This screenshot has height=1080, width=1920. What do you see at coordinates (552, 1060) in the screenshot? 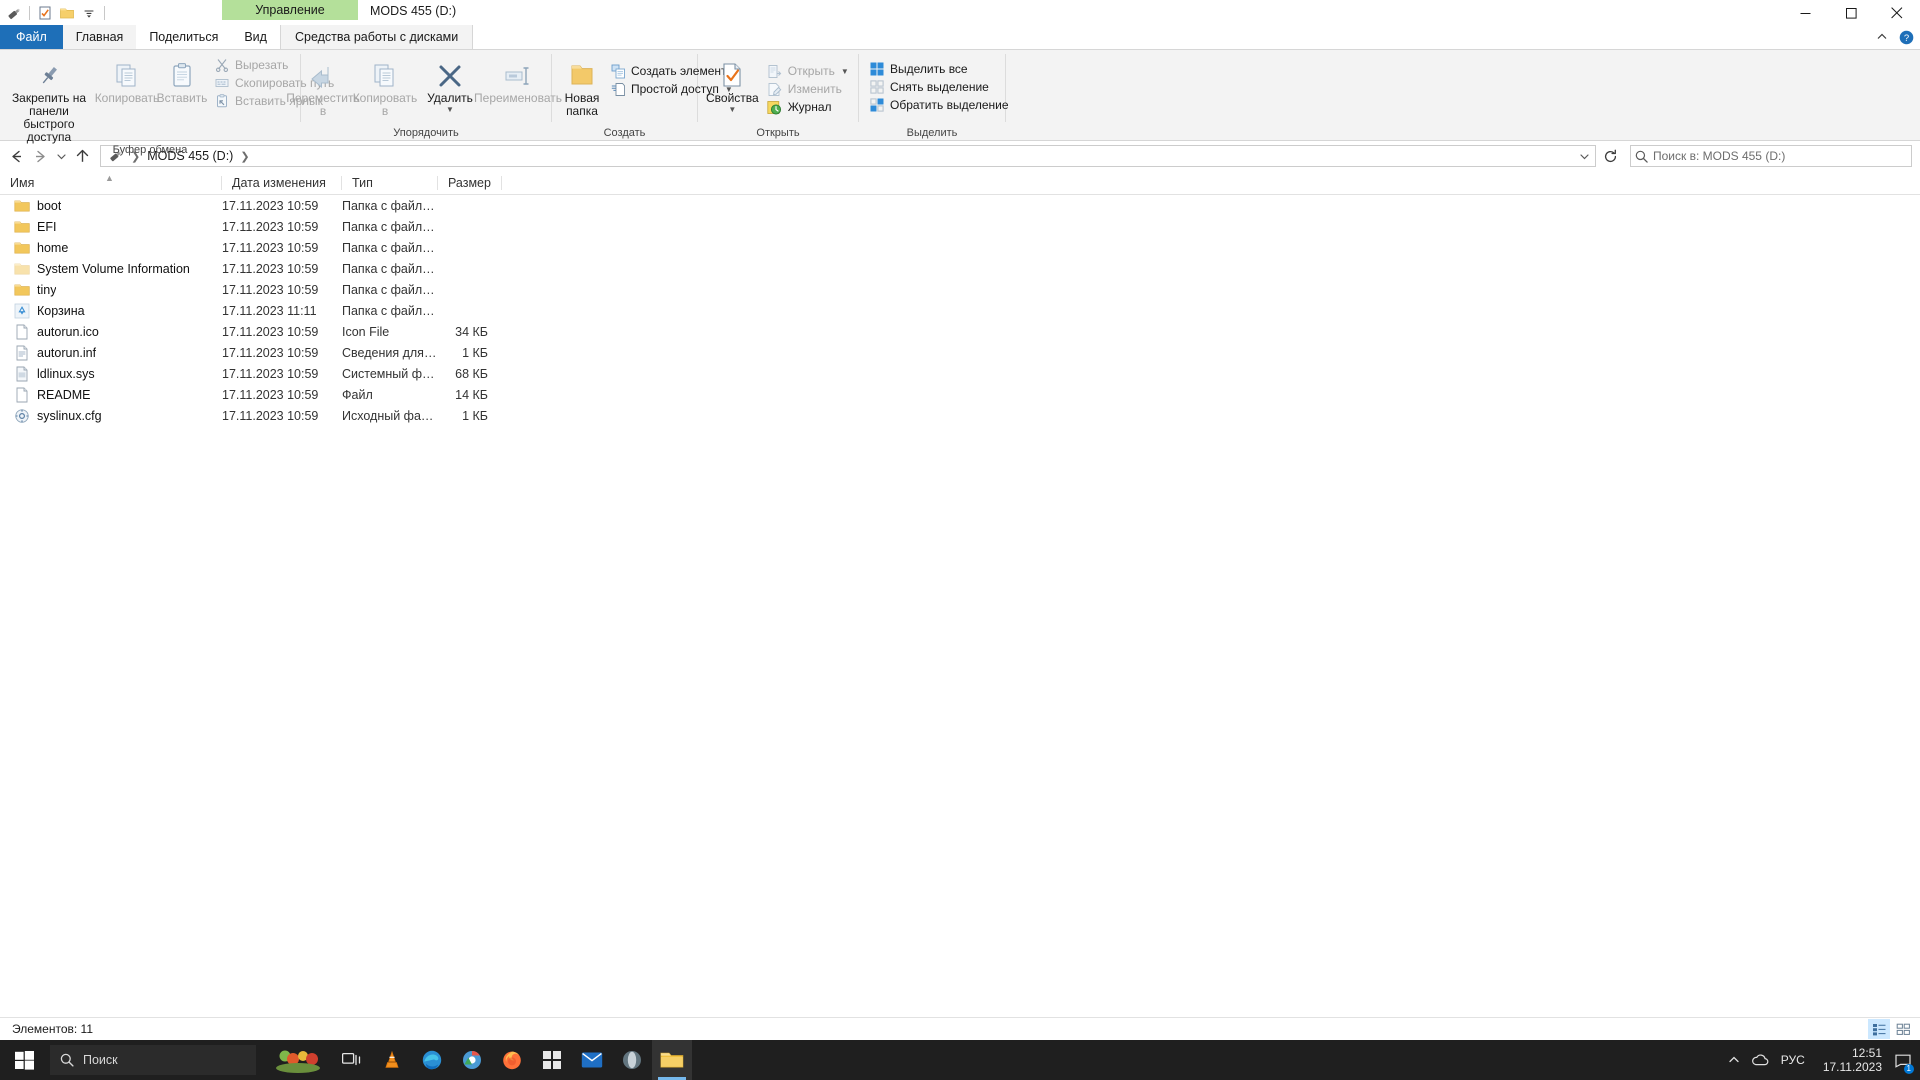
I see `taskbar-item-store` at bounding box center [552, 1060].